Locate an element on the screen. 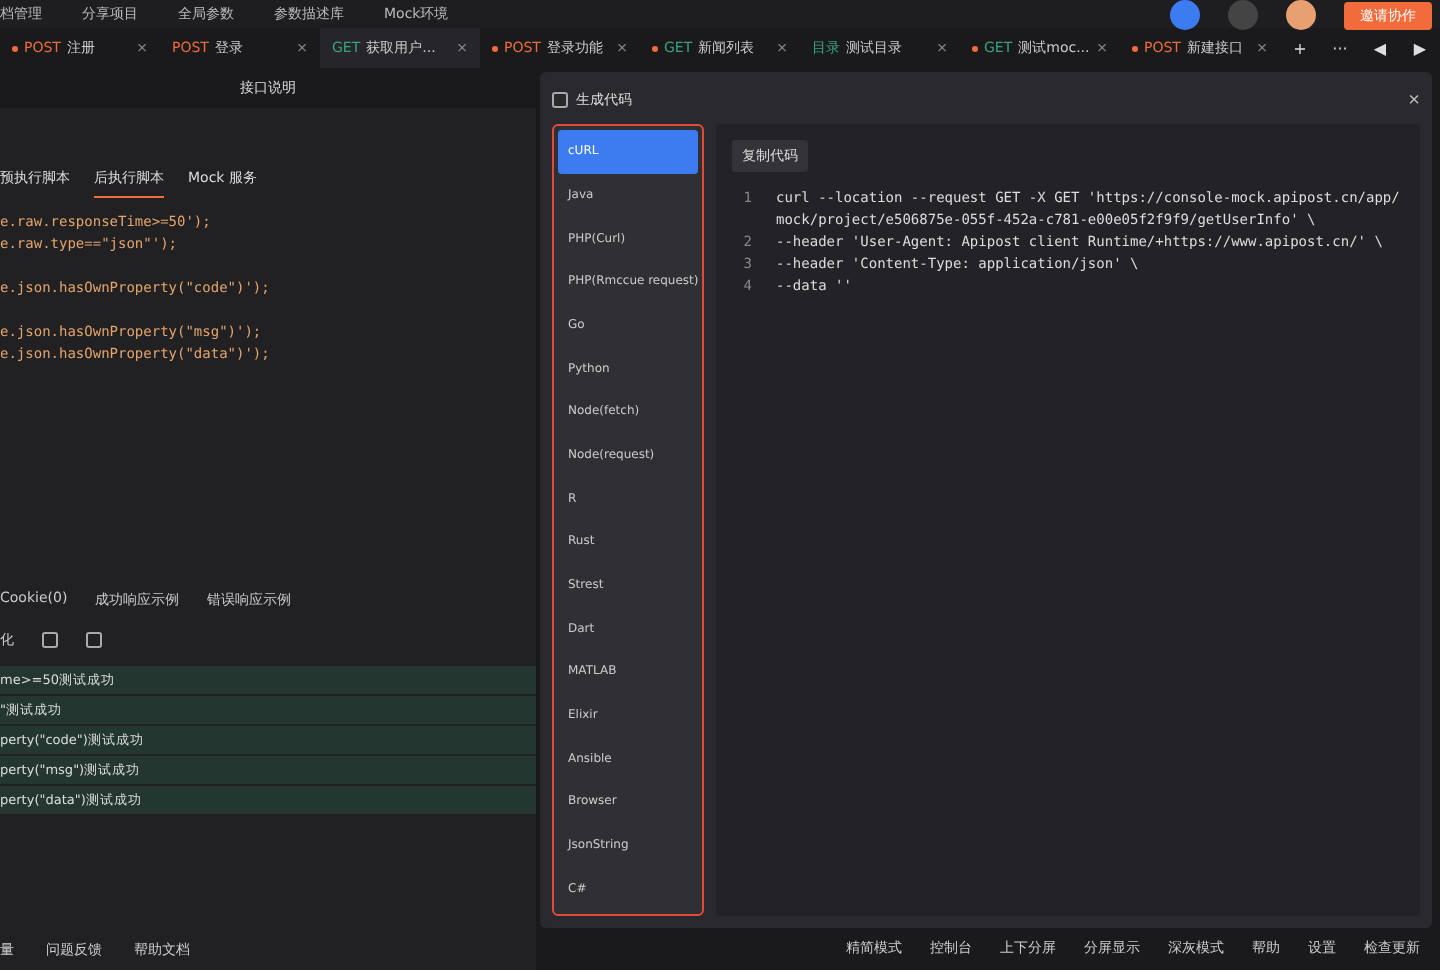  close-button: × is located at coordinates (1414, 100).